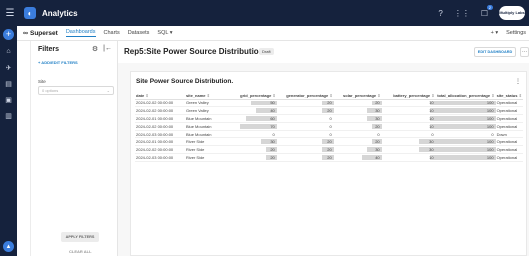 The height and width of the screenshot is (256, 529). Describe the element at coordinates (516, 33) in the screenshot. I see `settings-menu: Settings` at that location.